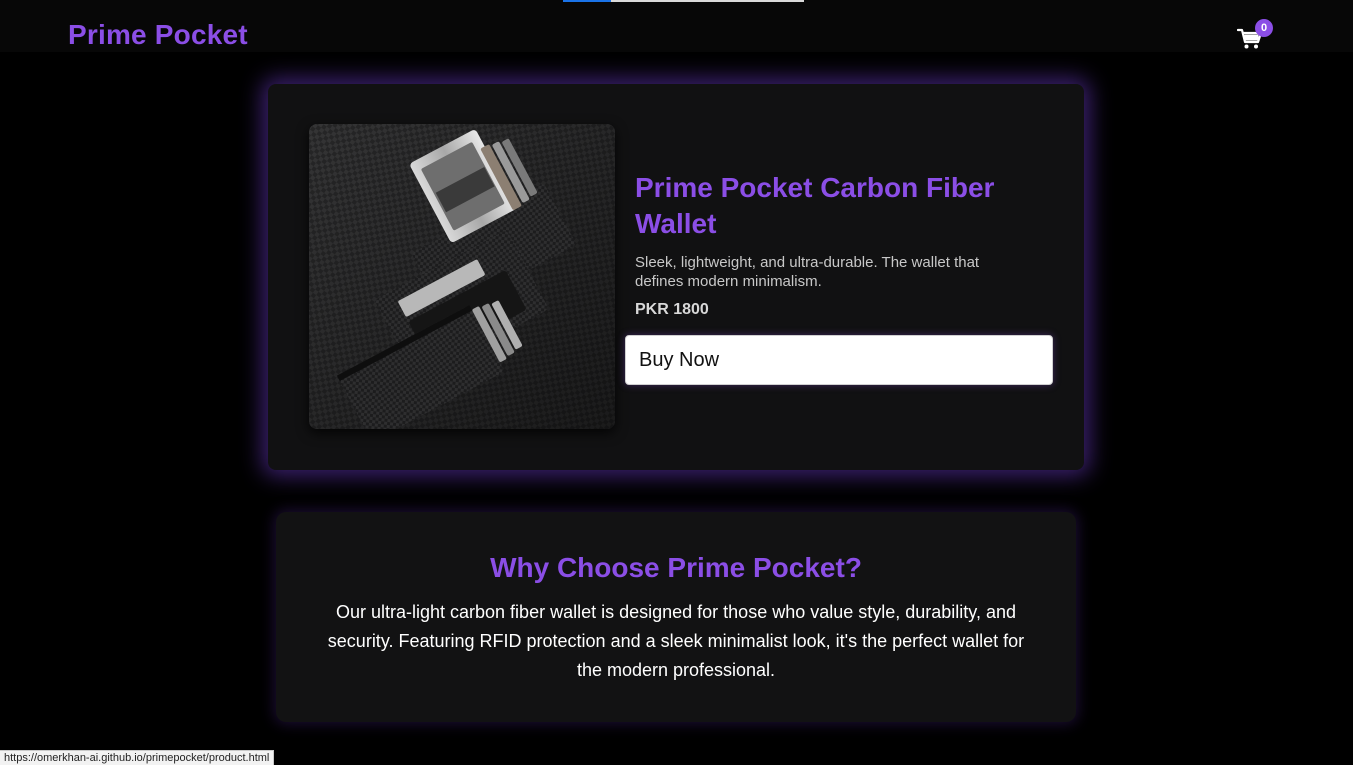 This screenshot has width=1353, height=765. What do you see at coordinates (672, 309) in the screenshot?
I see `product-price: PKR 1800` at bounding box center [672, 309].